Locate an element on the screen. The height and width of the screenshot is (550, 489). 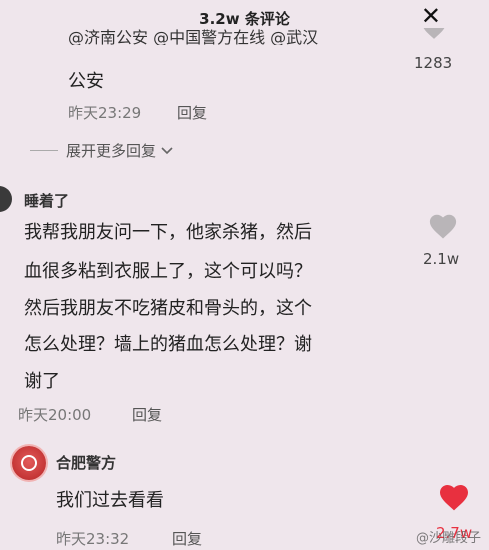
comment-text-line: 然后我朋友不吃猪皮和骨头的，这个 is located at coordinates (168, 308).